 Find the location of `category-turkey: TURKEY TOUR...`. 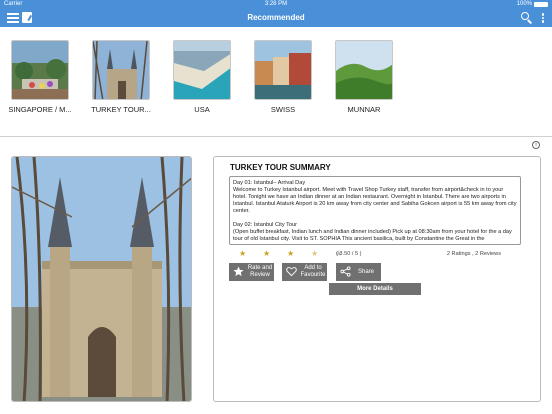

category-turkey: TURKEY TOUR... is located at coordinates (121, 77).